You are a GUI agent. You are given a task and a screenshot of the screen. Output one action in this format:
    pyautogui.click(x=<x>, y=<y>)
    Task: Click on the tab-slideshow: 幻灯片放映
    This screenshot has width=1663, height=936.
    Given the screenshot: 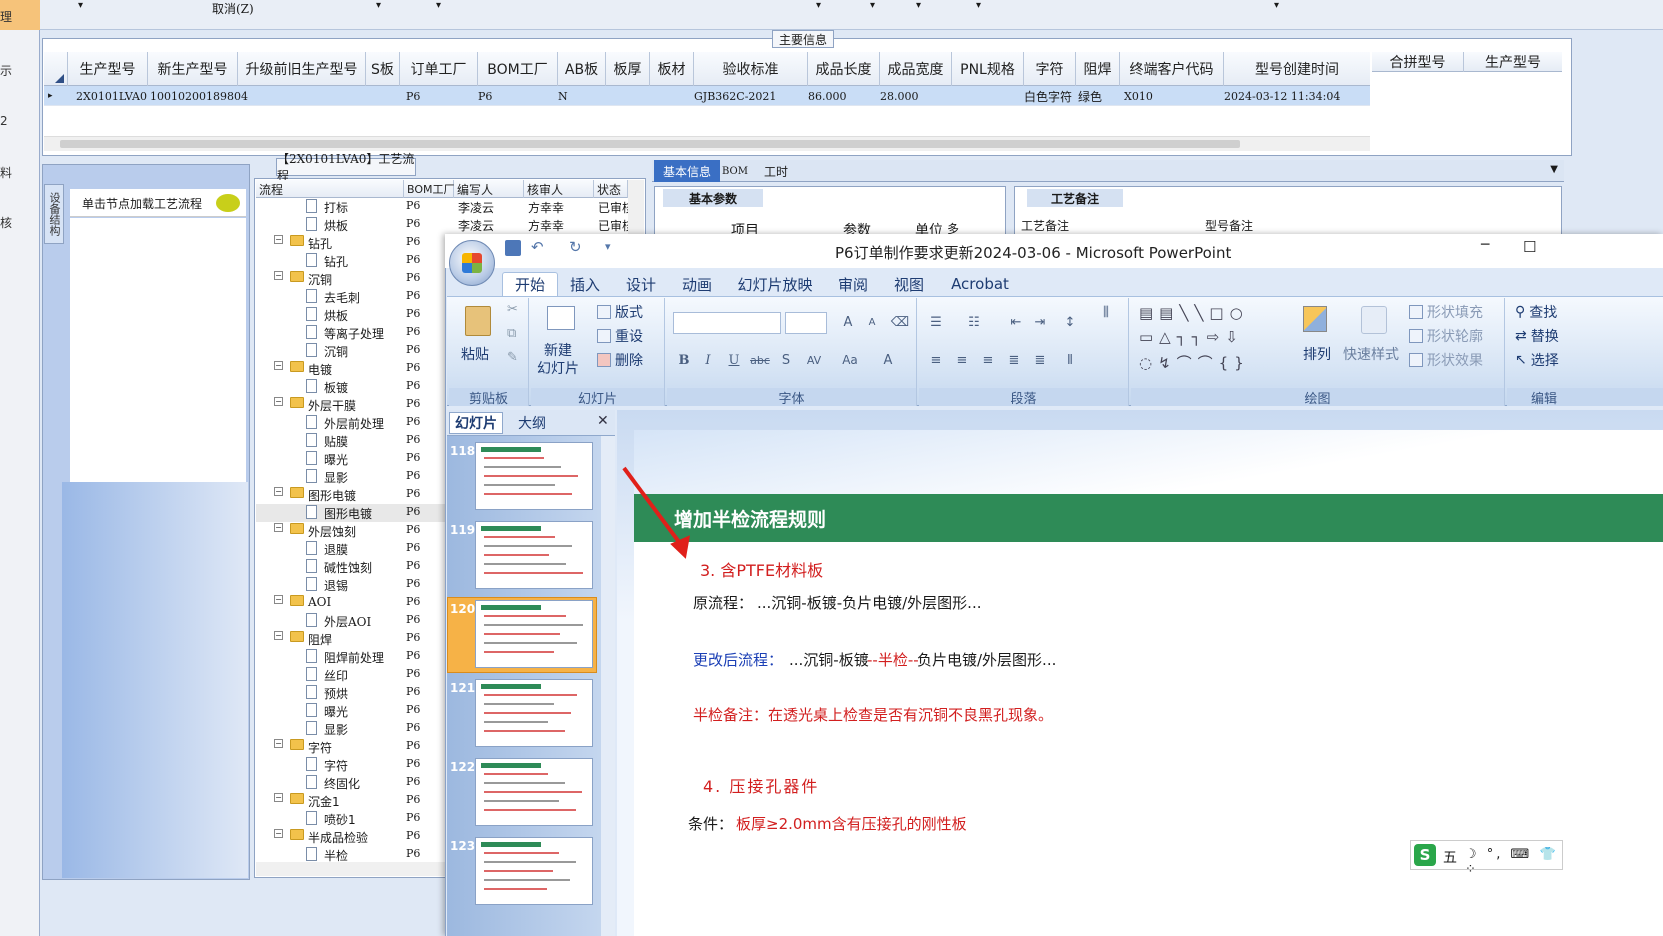 What is the action you would take?
    pyautogui.click(x=775, y=284)
    